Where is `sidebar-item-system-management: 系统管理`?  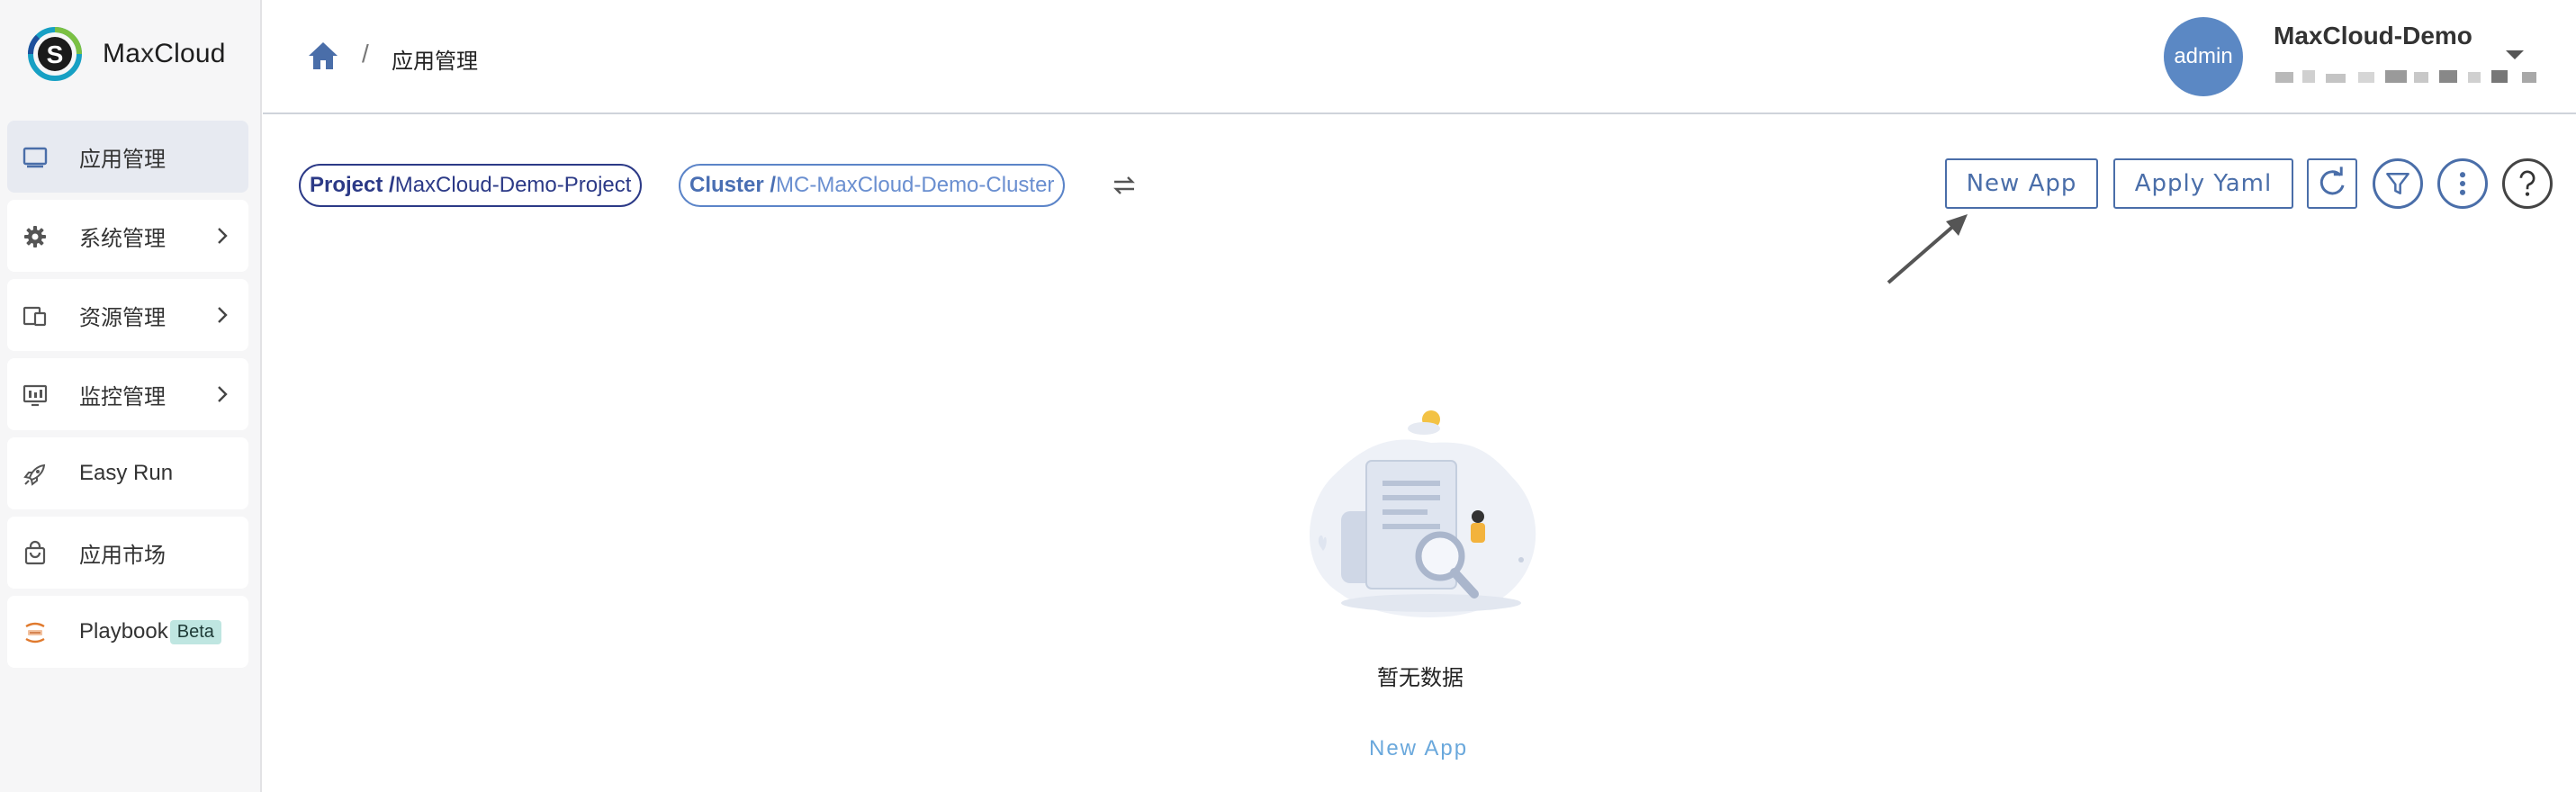
sidebar-item-system-management: 系统管理 is located at coordinates (127, 236).